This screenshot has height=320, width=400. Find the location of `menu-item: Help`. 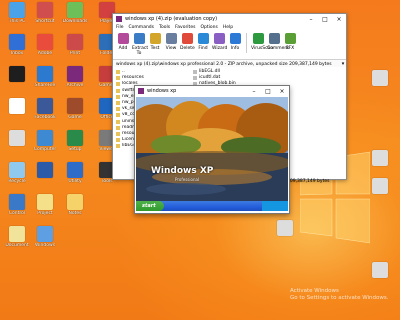

menu-item: Help is located at coordinates (228, 27).